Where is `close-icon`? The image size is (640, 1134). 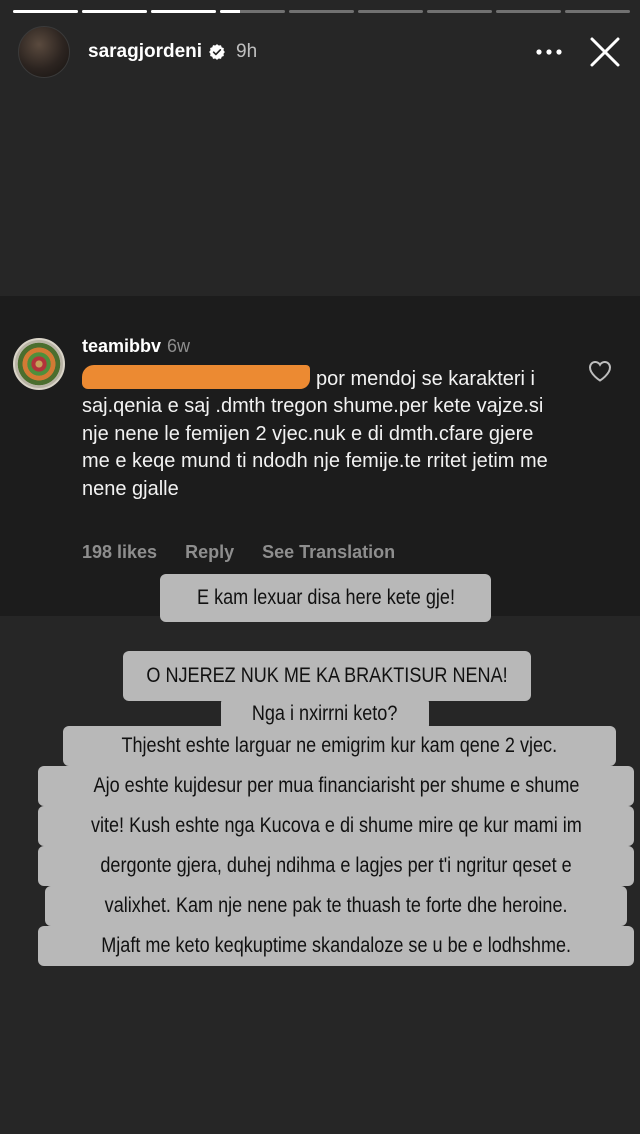 close-icon is located at coordinates (605, 52).